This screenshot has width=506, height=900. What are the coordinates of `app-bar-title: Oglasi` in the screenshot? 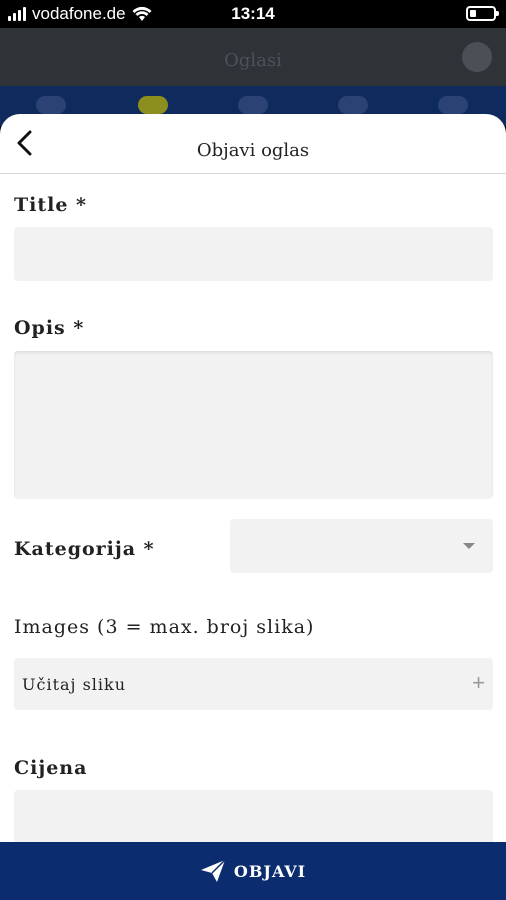 It's located at (253, 60).